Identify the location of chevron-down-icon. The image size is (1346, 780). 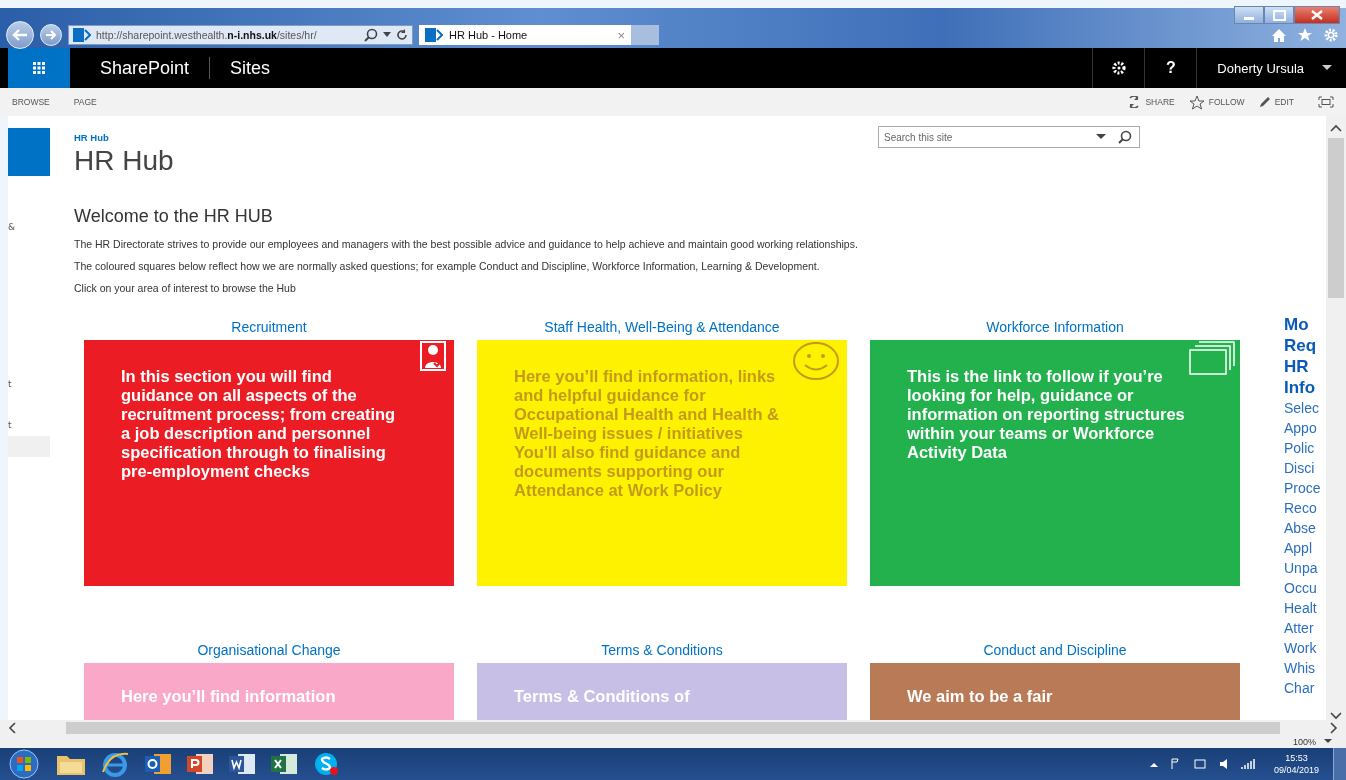
(1336, 716).